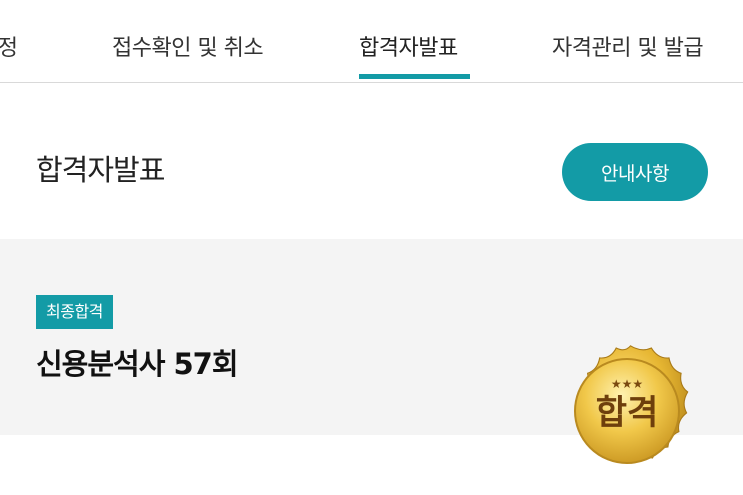 The width and height of the screenshot is (743, 495). Describe the element at coordinates (100, 170) in the screenshot. I see `page-title: 합격자발표` at that location.